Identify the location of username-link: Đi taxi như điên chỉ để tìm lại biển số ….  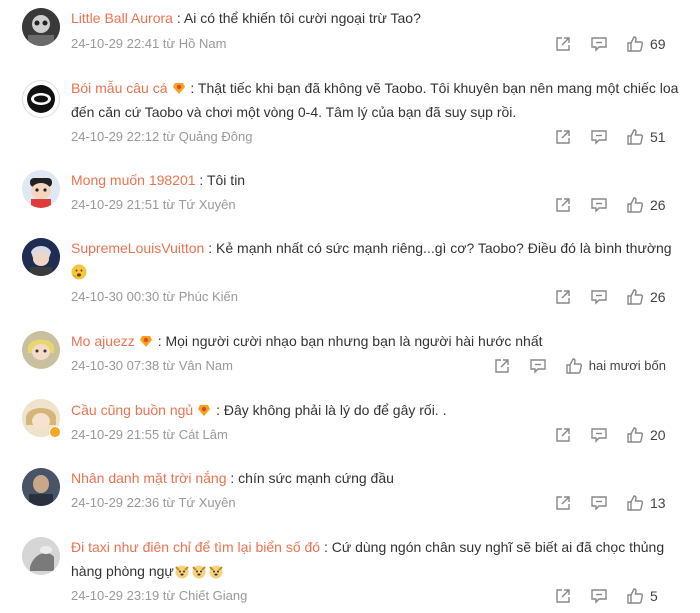
(195, 547).